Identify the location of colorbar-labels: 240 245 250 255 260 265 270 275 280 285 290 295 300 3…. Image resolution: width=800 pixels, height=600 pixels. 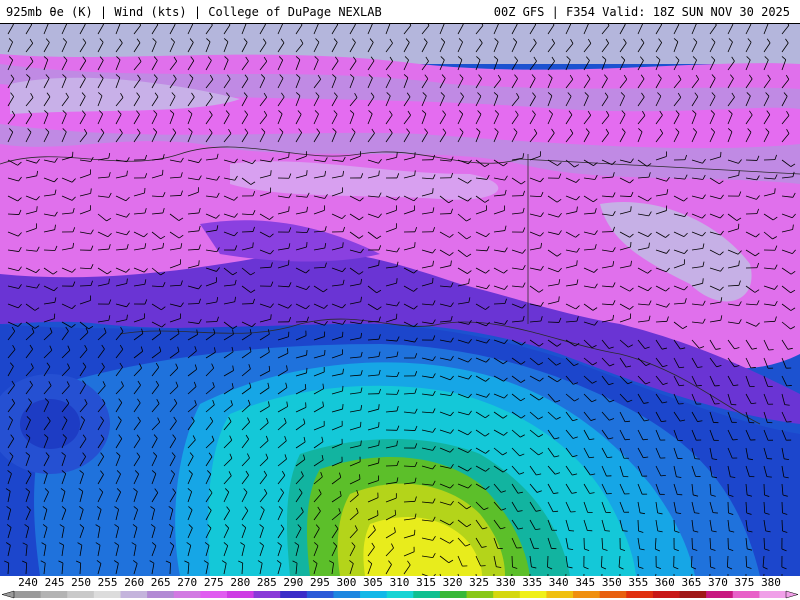
(400, 582).